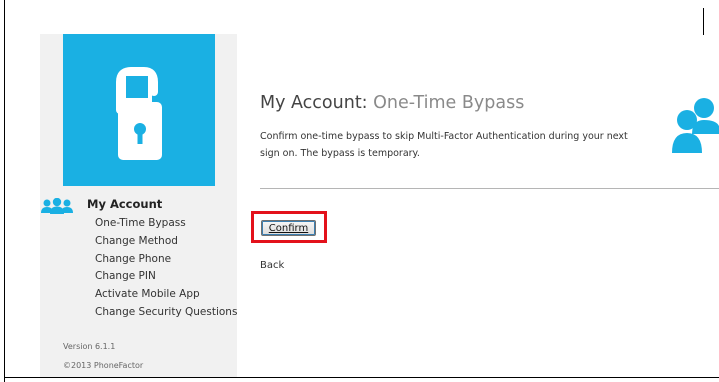 Image resolution: width=719 pixels, height=382 pixels. What do you see at coordinates (449, 103) in the screenshot?
I see `page-title-subtitle: One-Time Bypass` at bounding box center [449, 103].